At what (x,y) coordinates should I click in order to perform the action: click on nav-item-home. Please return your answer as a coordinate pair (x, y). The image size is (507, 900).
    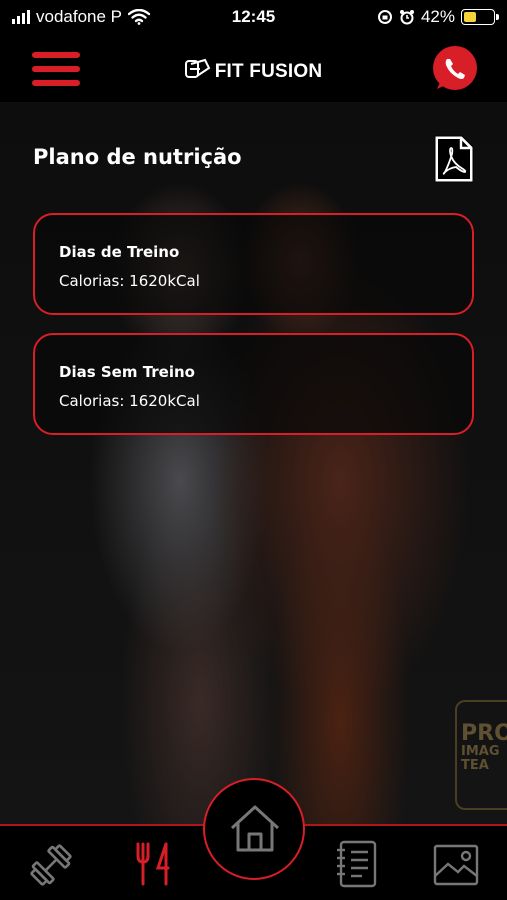
    Looking at the image, I should click on (254, 829).